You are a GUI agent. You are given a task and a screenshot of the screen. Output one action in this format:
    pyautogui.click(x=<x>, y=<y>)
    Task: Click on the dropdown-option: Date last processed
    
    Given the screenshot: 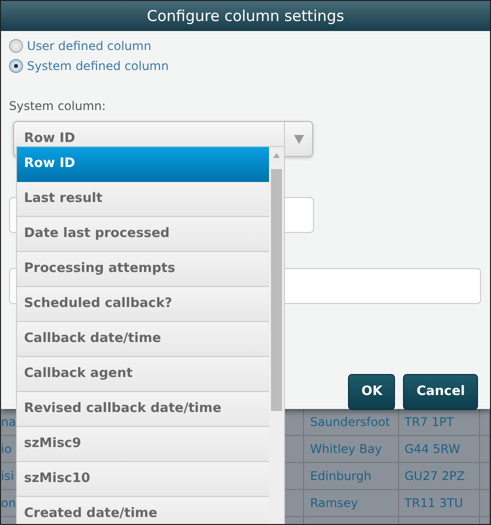 What is the action you would take?
    pyautogui.click(x=143, y=234)
    